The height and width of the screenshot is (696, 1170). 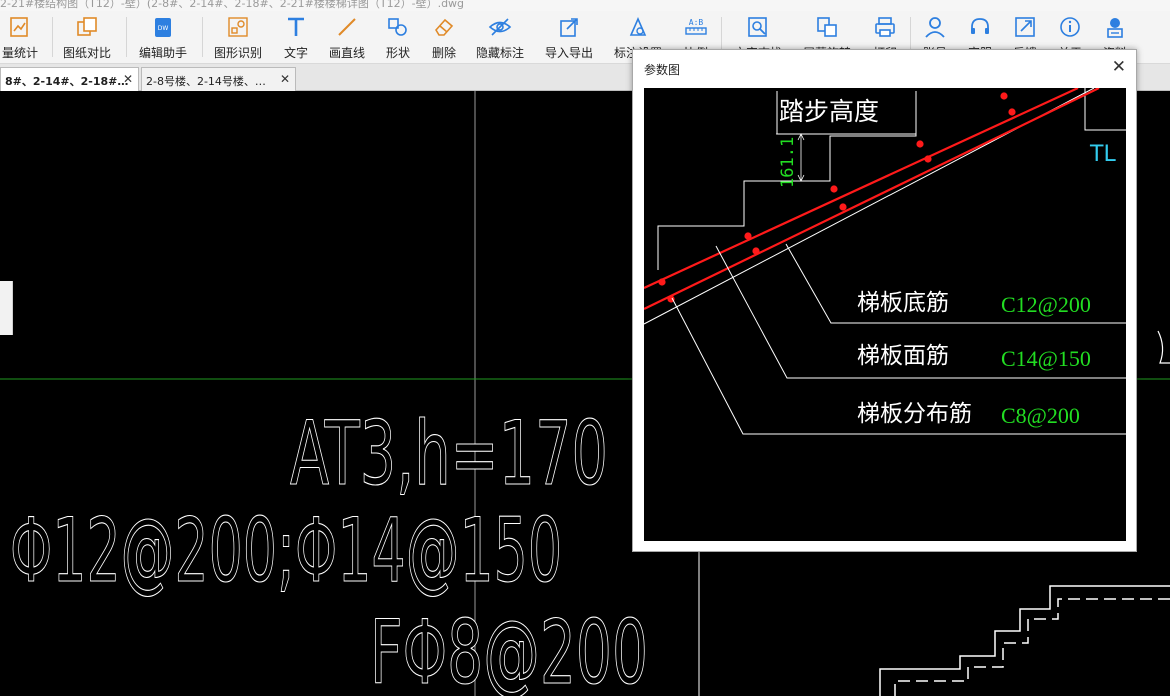 What do you see at coordinates (296, 27) in the screenshot?
I see `text-icon` at bounding box center [296, 27].